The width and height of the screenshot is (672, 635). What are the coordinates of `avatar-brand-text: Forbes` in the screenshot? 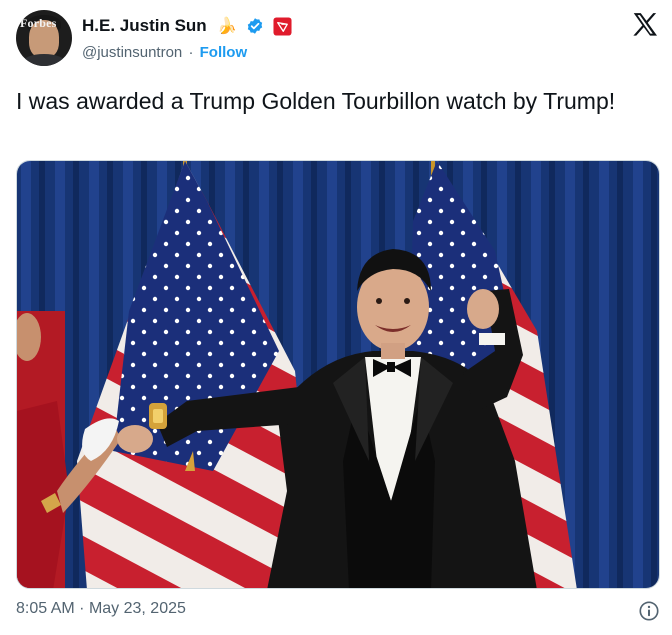 It's located at (38, 23).